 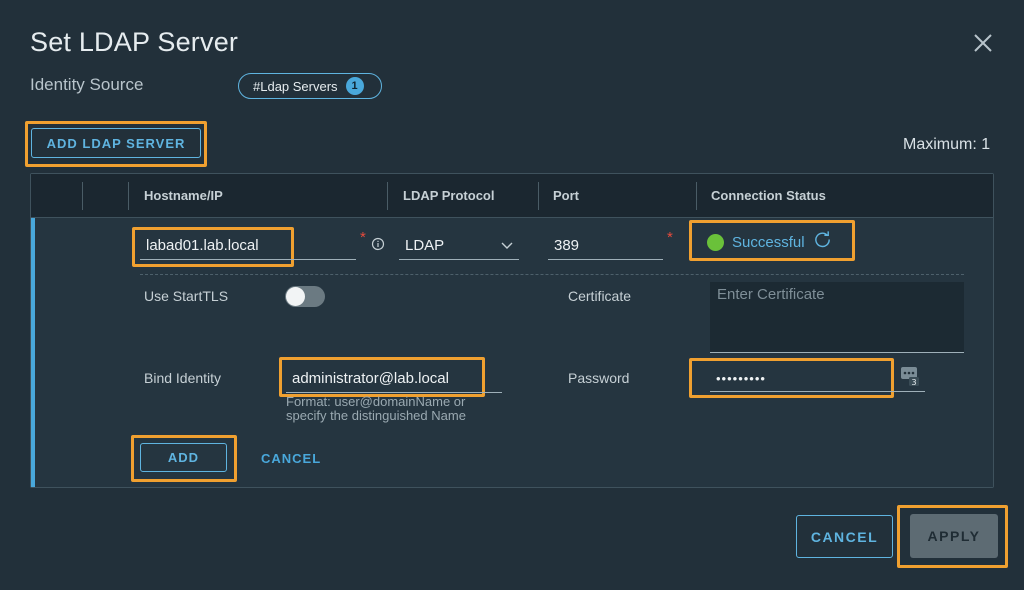 I want to click on use-starttls-toggle, so click(x=305, y=296).